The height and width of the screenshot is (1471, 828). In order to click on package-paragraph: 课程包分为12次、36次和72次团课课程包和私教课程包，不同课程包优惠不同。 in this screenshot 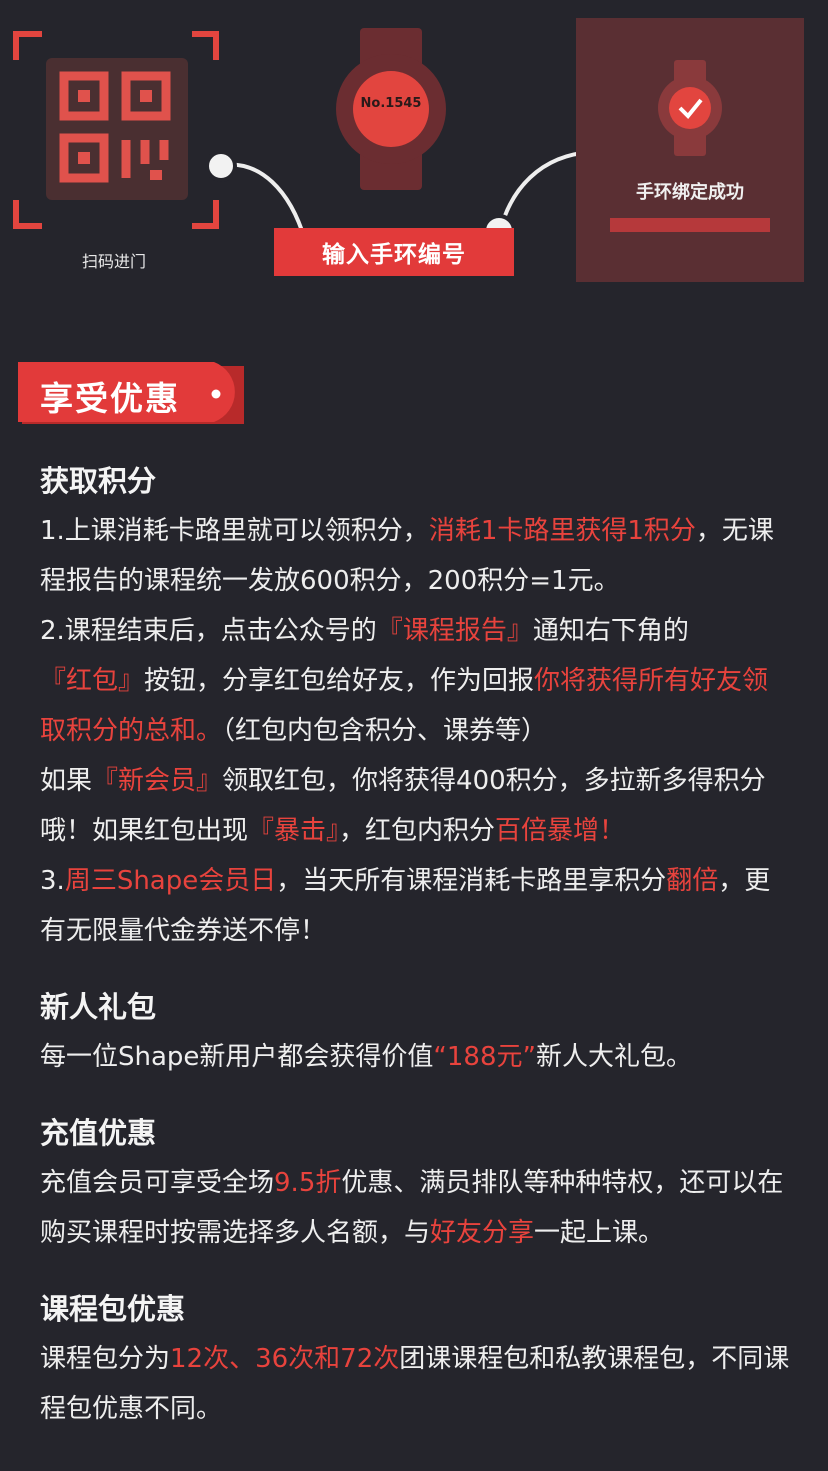, I will do `click(415, 1384)`.